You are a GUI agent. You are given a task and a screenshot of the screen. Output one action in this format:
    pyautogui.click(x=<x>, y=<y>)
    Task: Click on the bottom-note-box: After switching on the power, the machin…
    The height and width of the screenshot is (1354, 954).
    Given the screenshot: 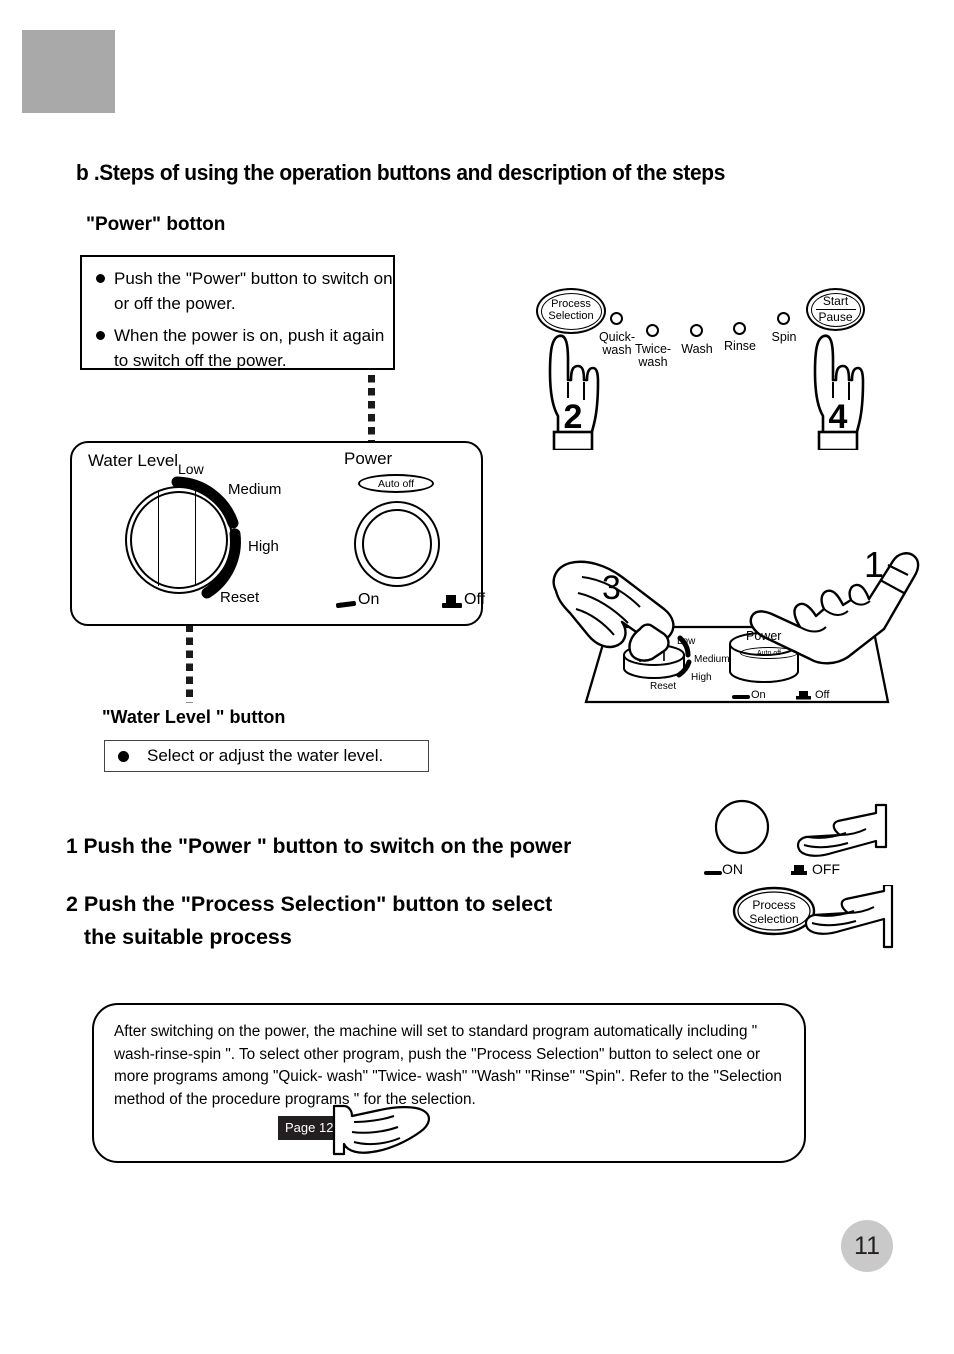 What is the action you would take?
    pyautogui.click(x=449, y=1083)
    